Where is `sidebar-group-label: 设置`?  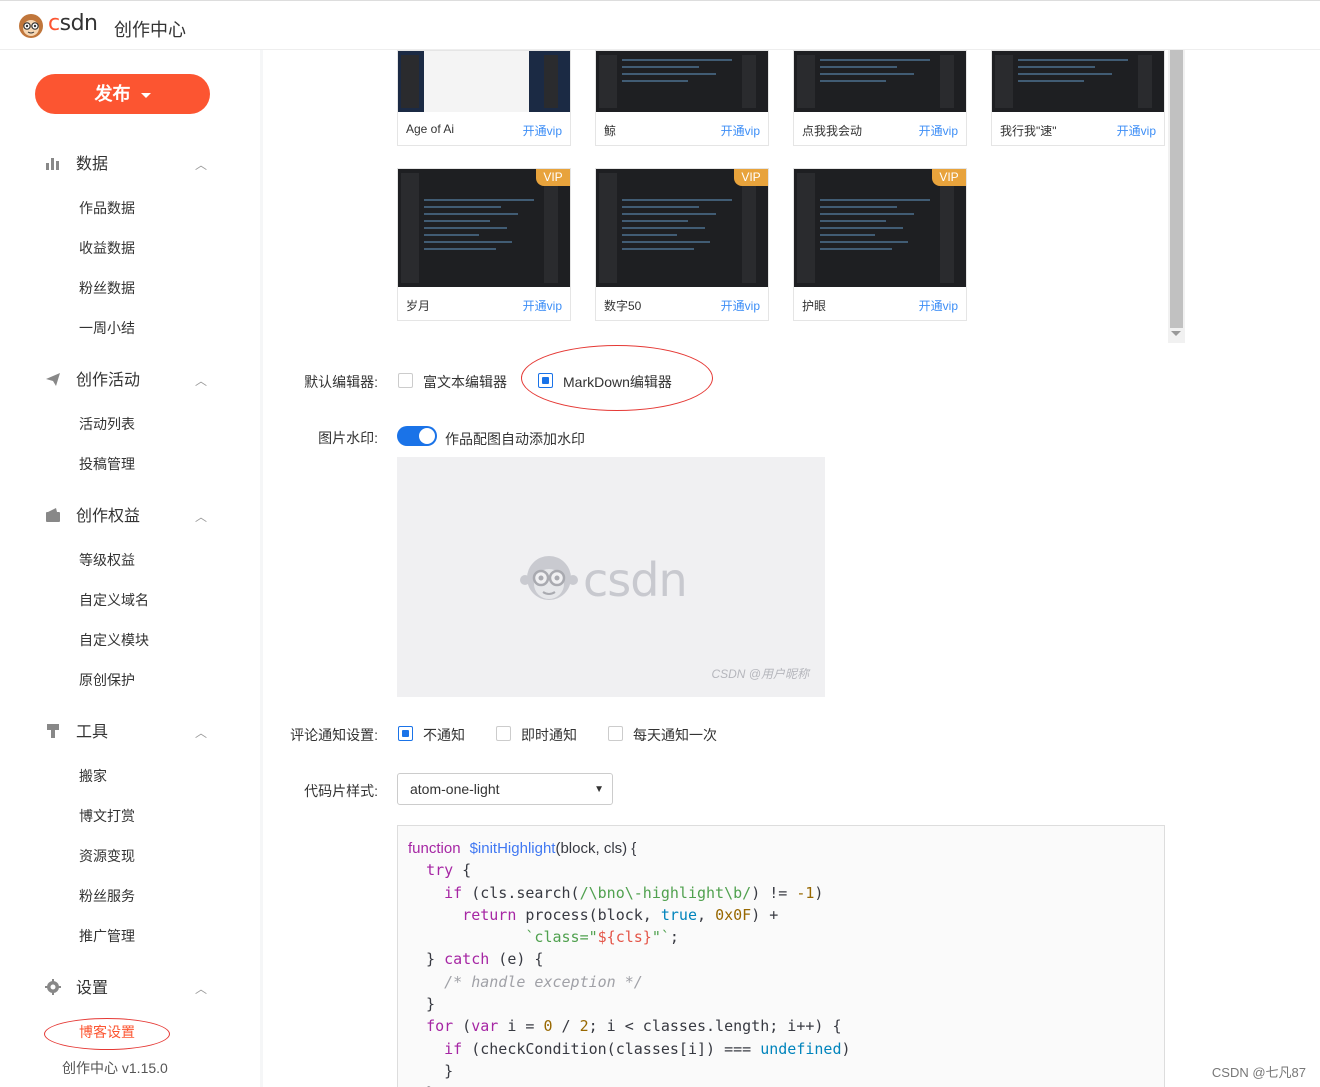
sidebar-group-label: 设置 is located at coordinates (92, 988).